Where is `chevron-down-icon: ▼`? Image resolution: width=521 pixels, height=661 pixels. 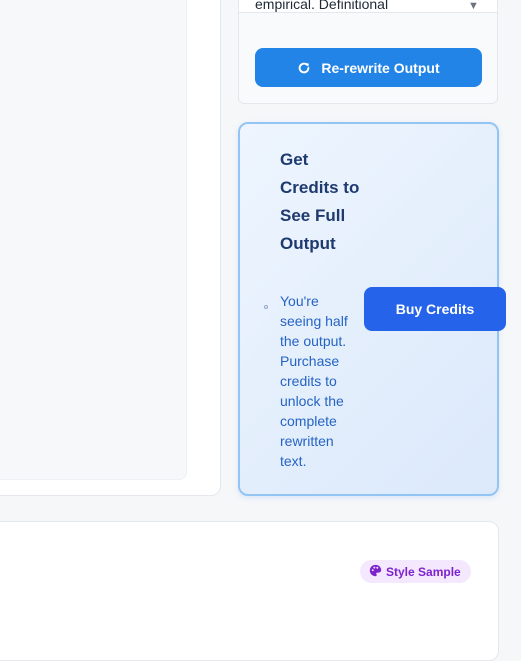
chevron-down-icon: ▼ is located at coordinates (473, 6).